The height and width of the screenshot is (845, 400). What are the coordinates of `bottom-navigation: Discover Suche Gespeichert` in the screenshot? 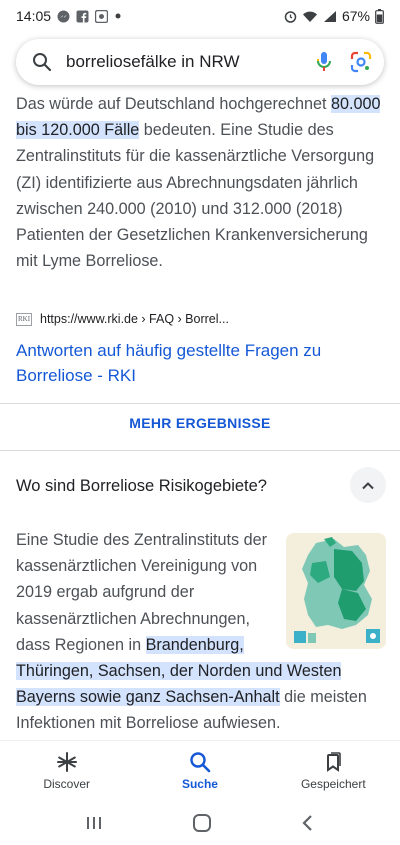 It's located at (200, 770).